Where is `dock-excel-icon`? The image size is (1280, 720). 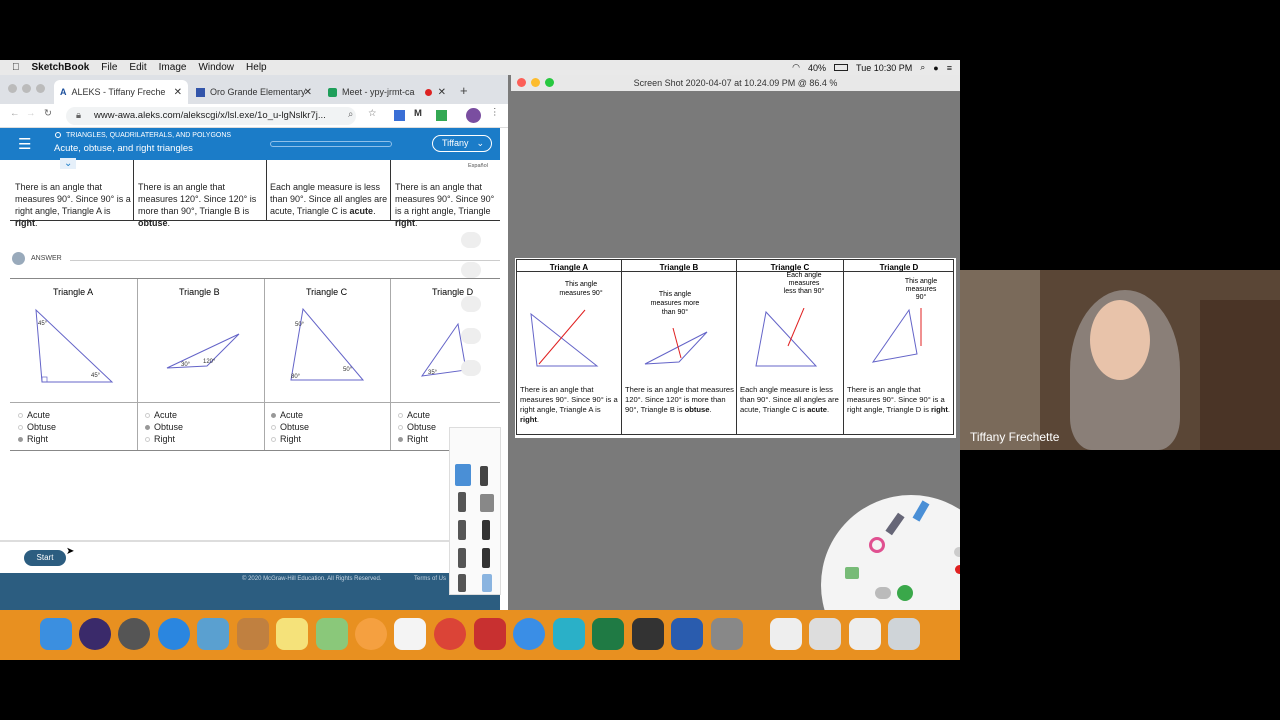 dock-excel-icon is located at coordinates (608, 634).